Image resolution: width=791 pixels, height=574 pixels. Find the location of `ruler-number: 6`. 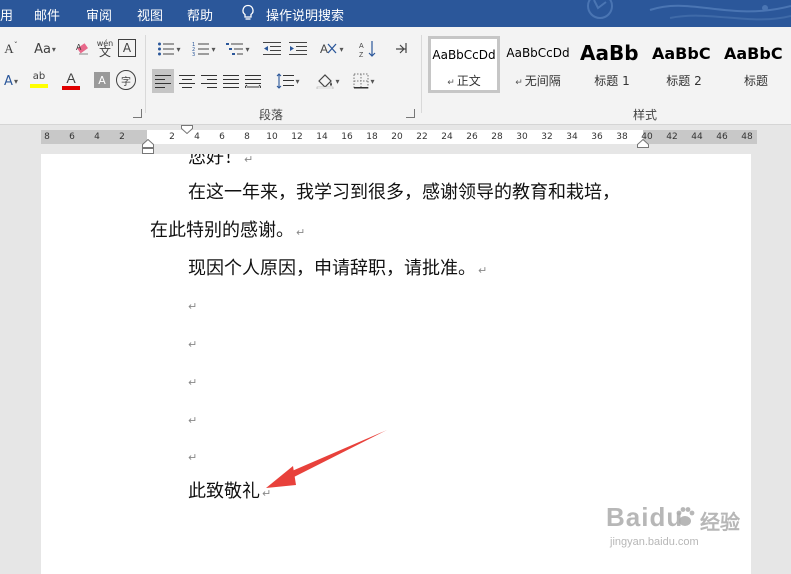

ruler-number: 6 is located at coordinates (72, 137).